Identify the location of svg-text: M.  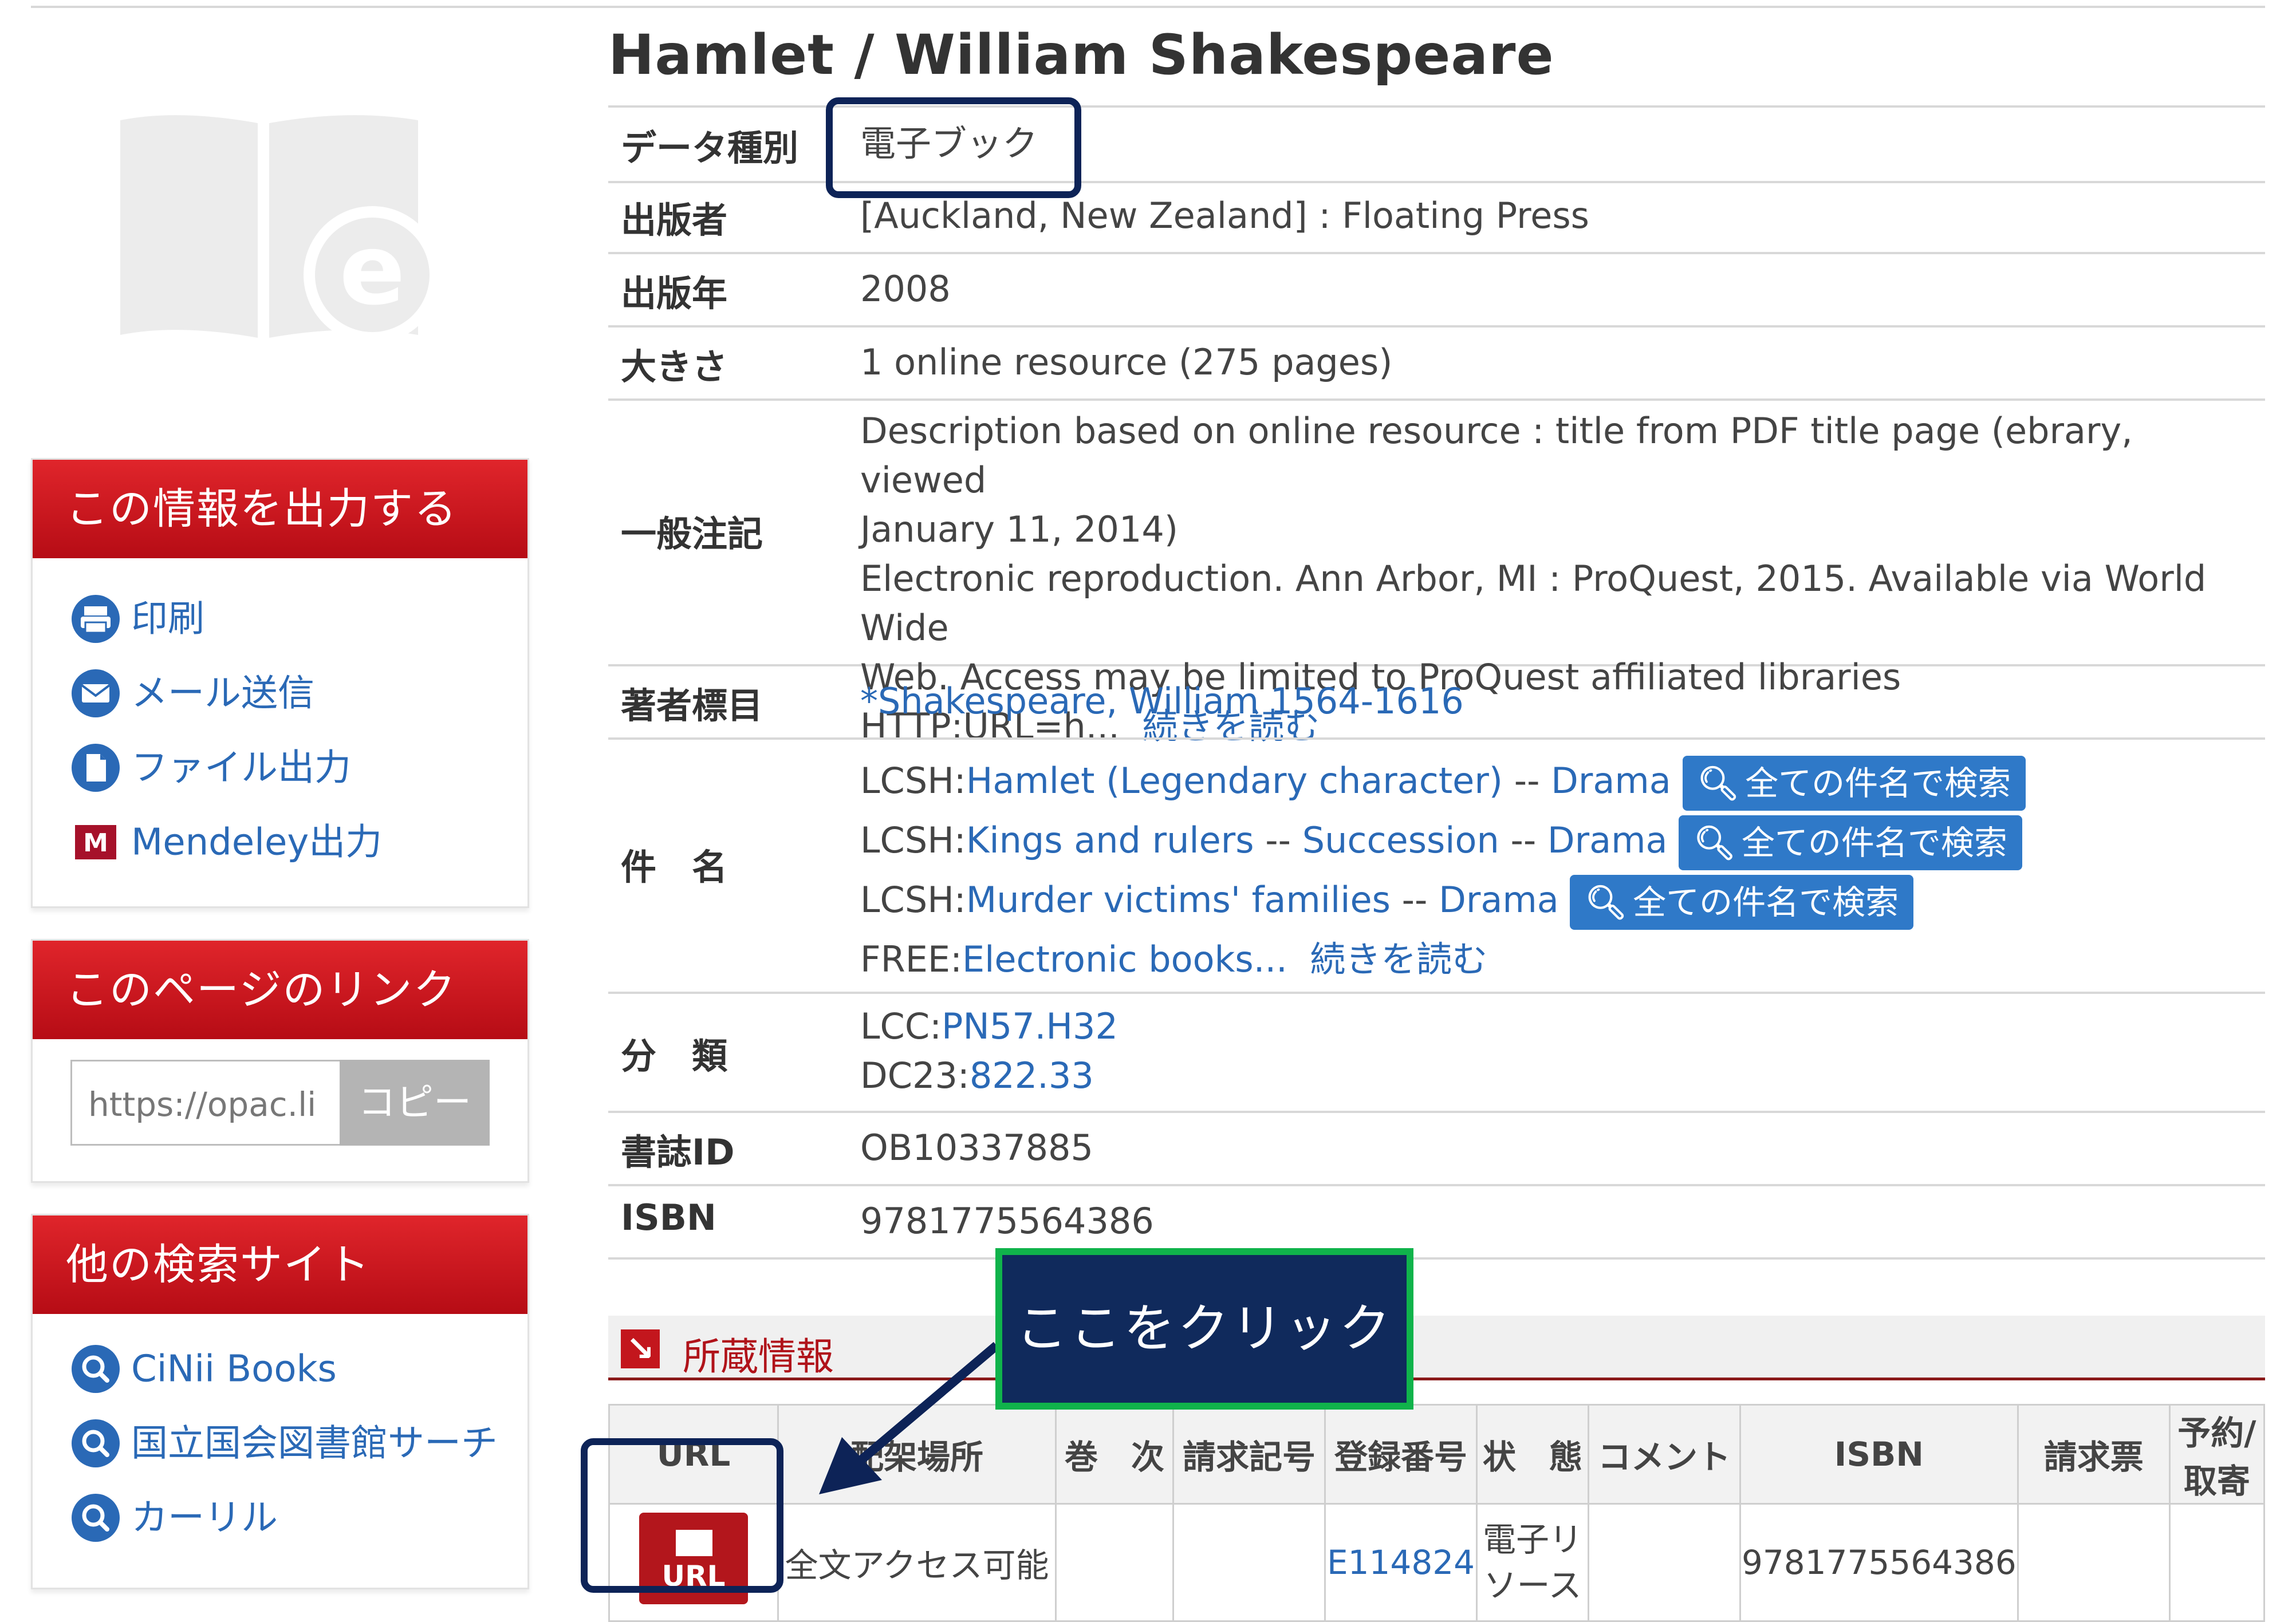
(95, 843).